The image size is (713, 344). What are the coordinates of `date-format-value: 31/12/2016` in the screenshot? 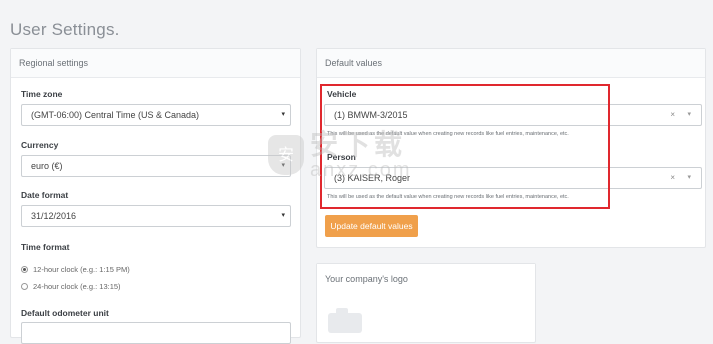 It's located at (54, 216).